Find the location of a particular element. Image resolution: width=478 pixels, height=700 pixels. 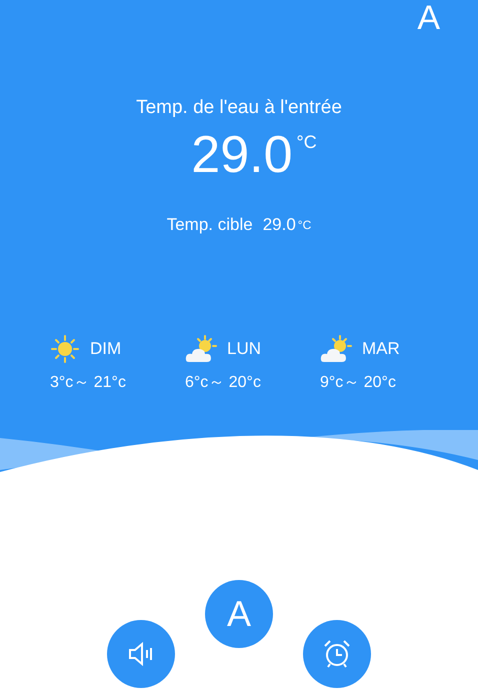

day-label: MAR is located at coordinates (381, 349).